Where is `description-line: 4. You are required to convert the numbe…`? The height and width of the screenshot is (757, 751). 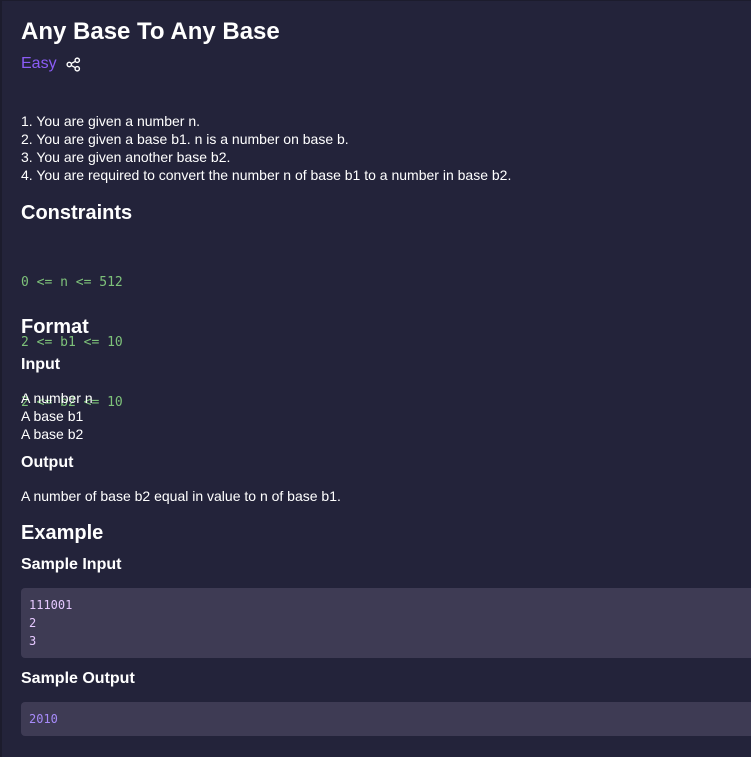
description-line: 4. You are required to convert the numbe… is located at coordinates (266, 175).